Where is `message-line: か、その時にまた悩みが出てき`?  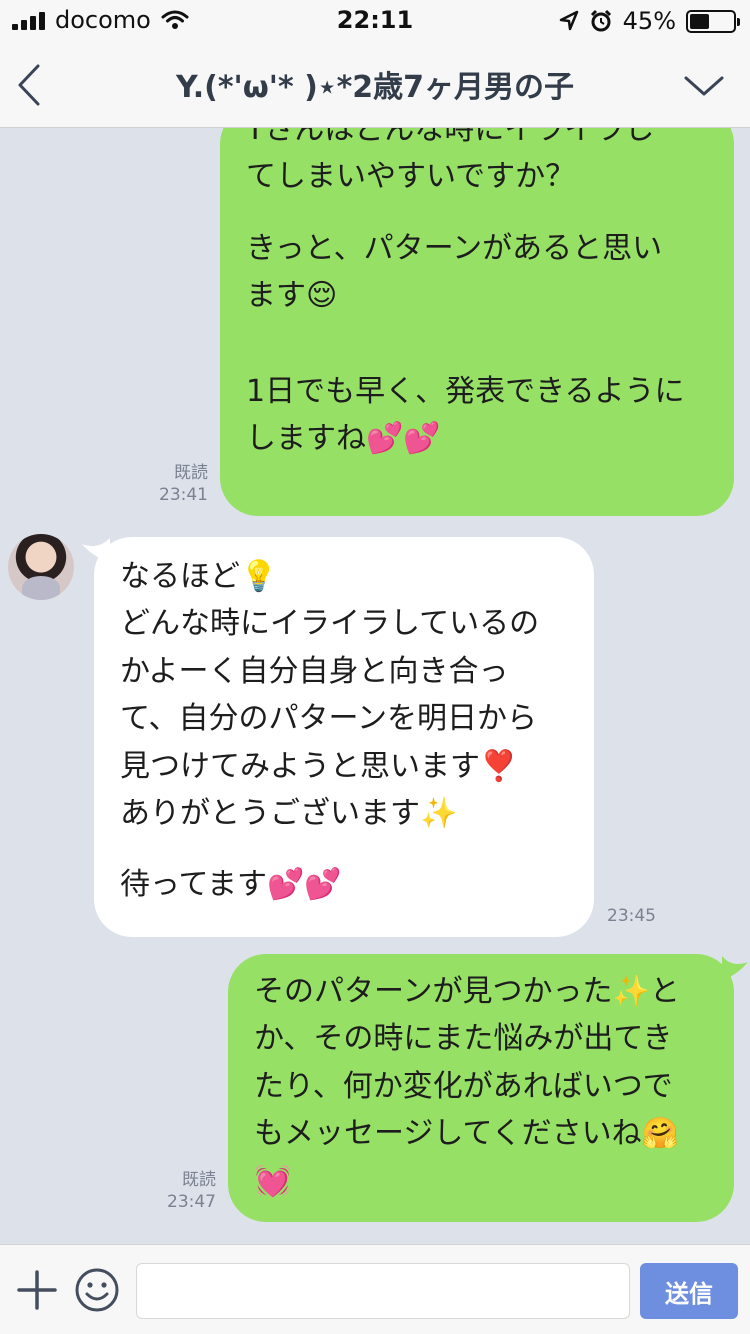 message-line: か、その時にまた悩みが出てき is located at coordinates (463, 1039).